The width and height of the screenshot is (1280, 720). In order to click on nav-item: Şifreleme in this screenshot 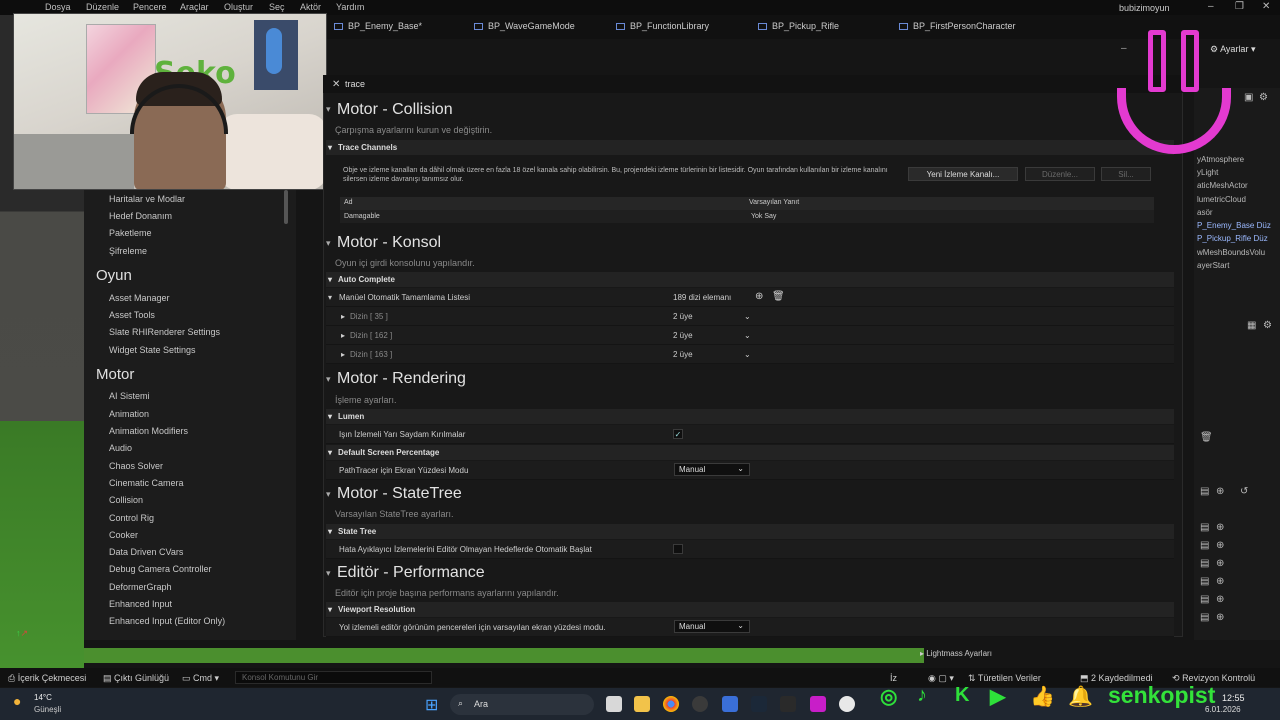, I will do `click(128, 251)`.